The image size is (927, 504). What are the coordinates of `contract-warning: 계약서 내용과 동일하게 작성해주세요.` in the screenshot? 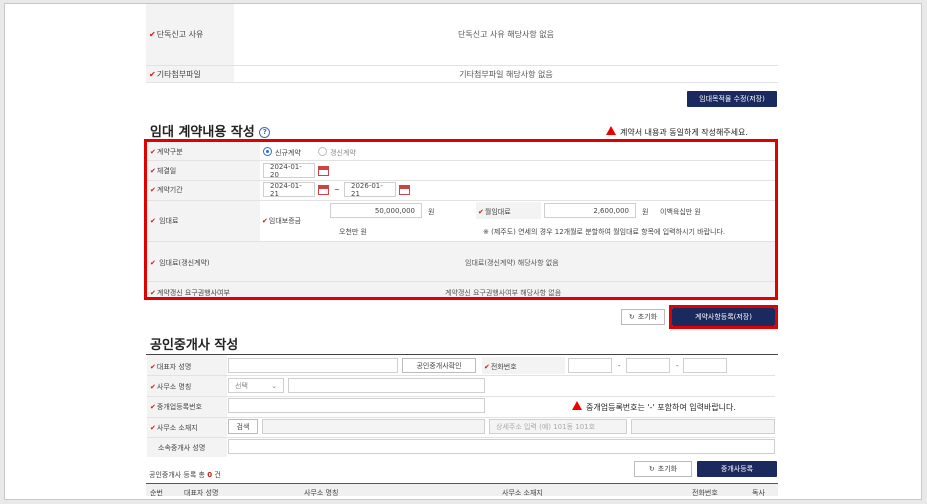 It's located at (677, 132).